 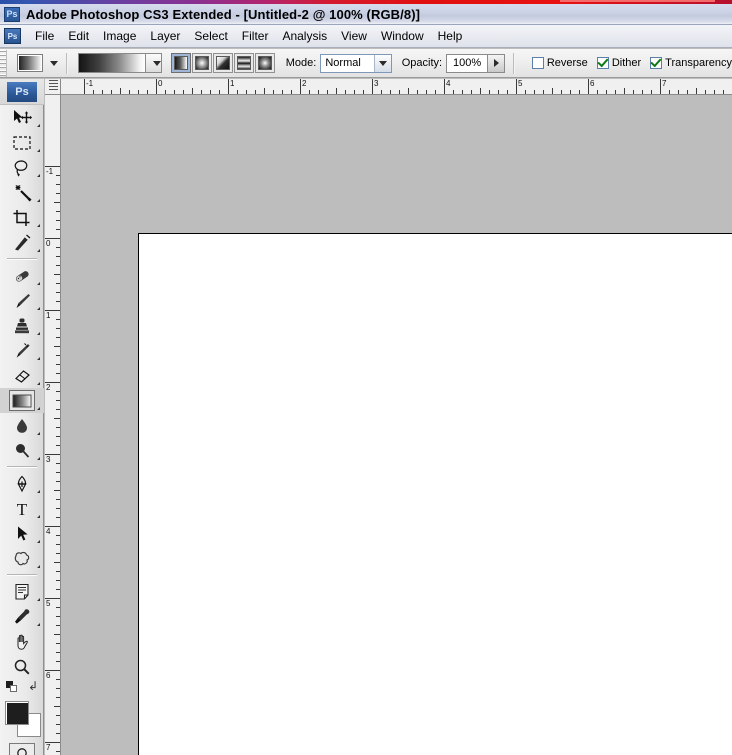 I want to click on gradient-preset-picker, so click(x=119, y=63).